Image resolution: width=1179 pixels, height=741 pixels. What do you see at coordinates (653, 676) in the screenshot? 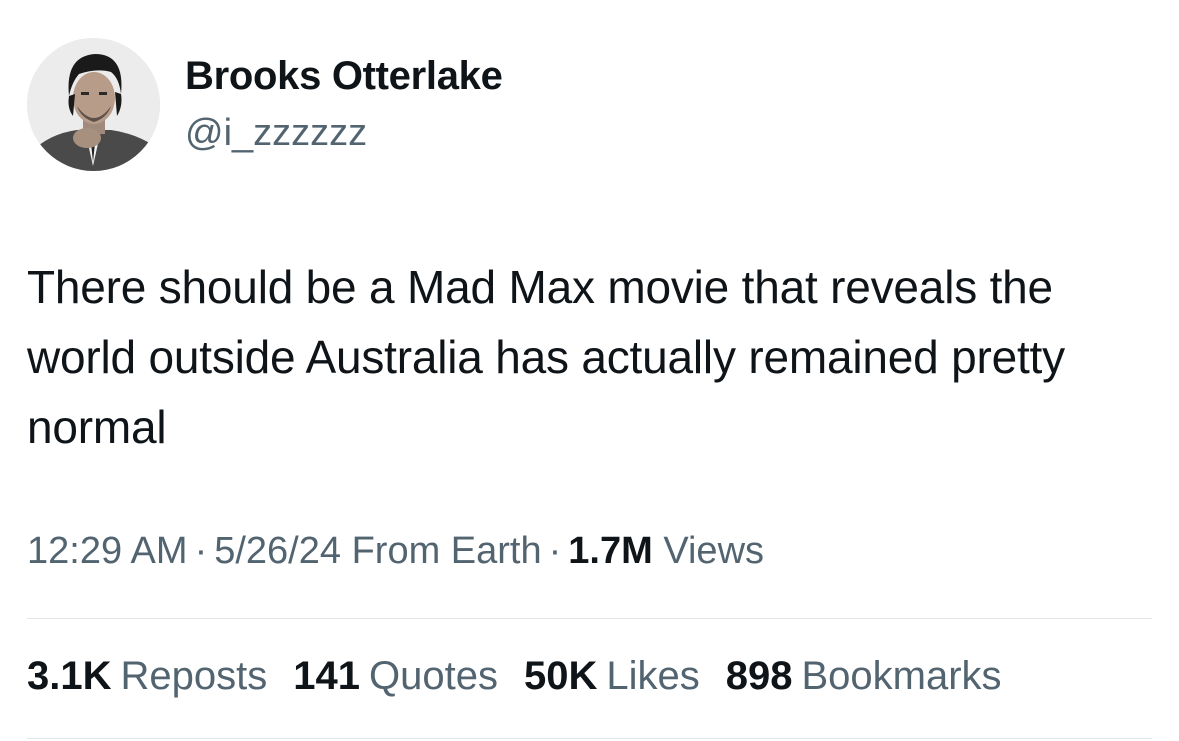
I see `likes-label: Likes` at bounding box center [653, 676].